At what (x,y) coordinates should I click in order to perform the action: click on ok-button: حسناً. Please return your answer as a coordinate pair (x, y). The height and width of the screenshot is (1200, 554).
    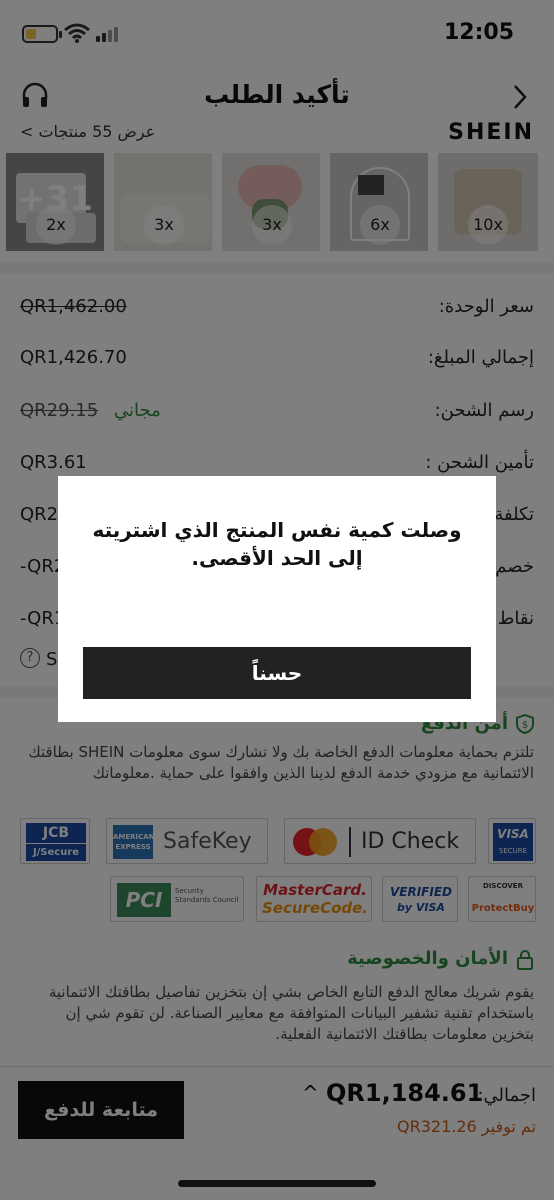
    Looking at the image, I should click on (277, 673).